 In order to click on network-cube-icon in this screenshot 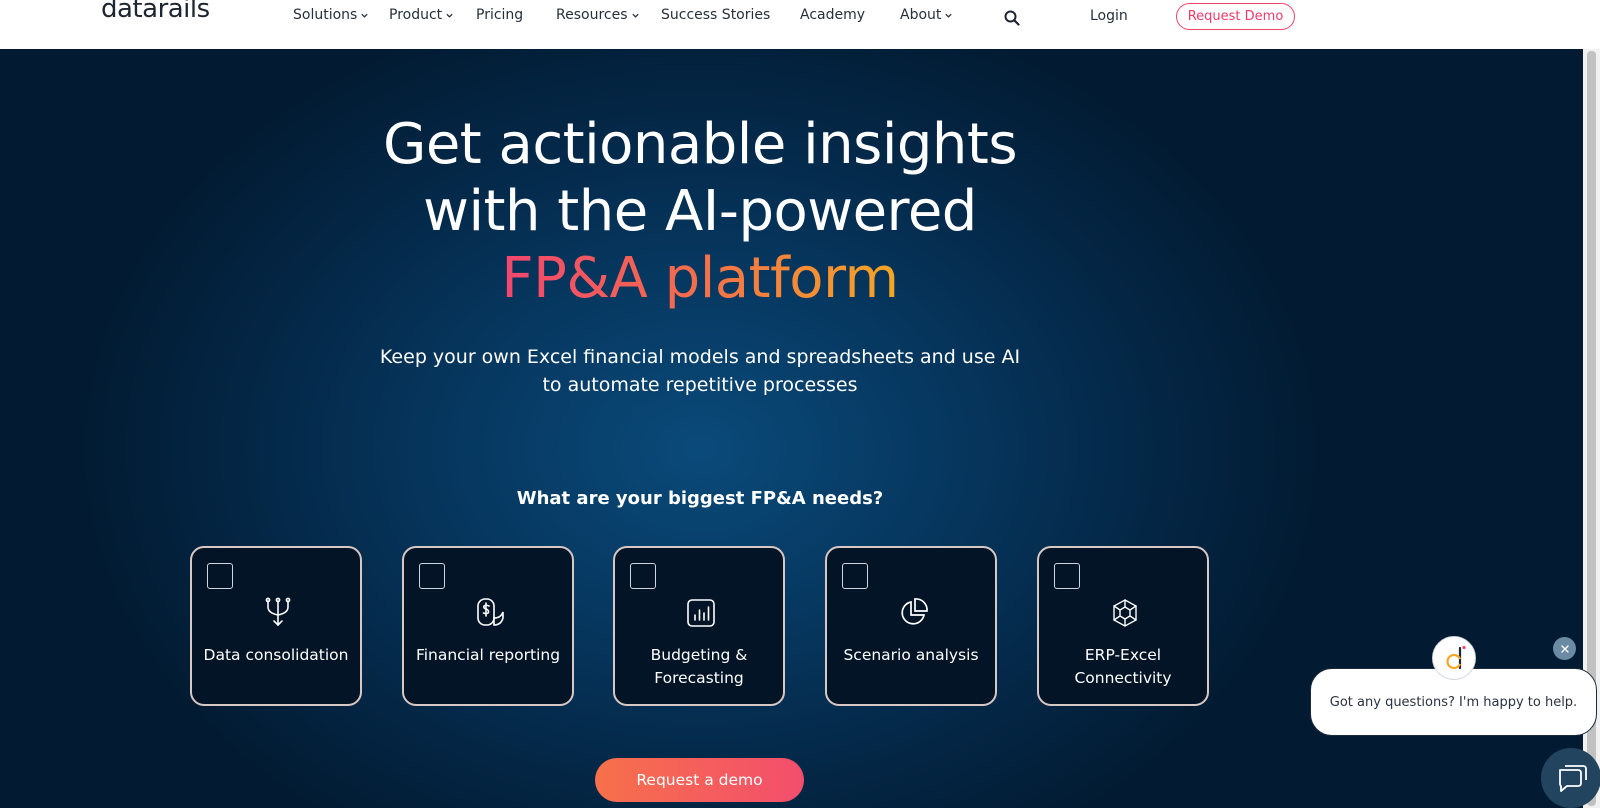, I will do `click(1125, 613)`.